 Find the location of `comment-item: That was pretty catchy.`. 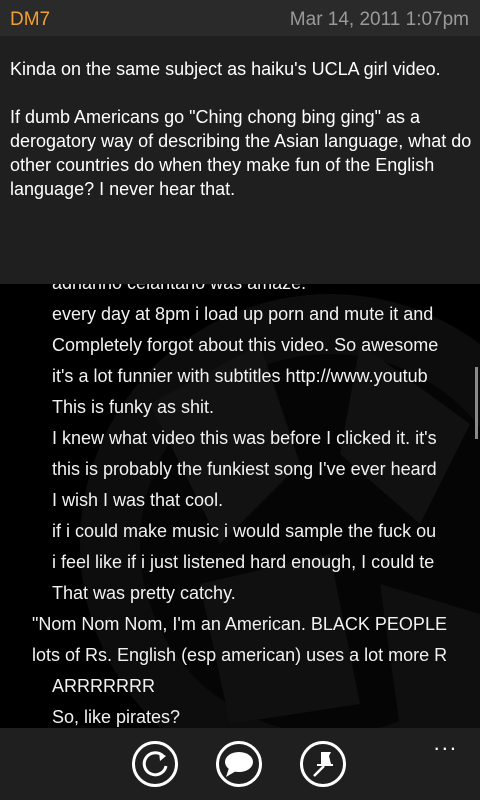

comment-item: That was pretty catchy. is located at coordinates (240, 593).